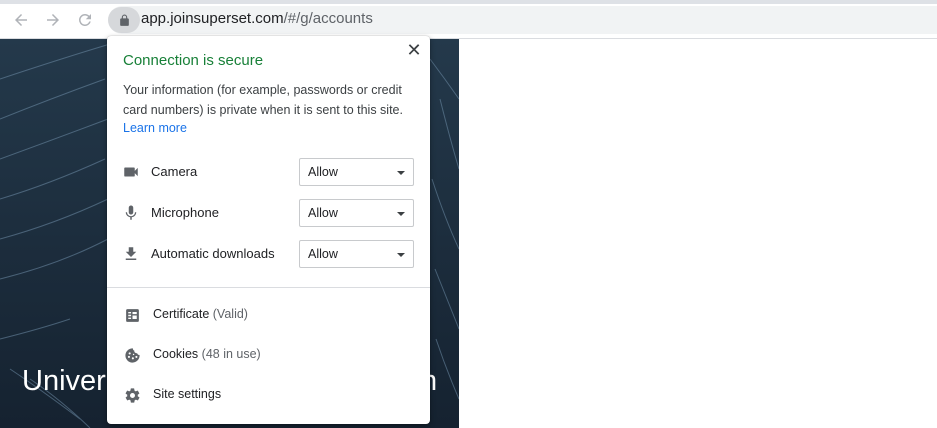 This screenshot has height=428, width=937. I want to click on certificate-icon, so click(132, 315).